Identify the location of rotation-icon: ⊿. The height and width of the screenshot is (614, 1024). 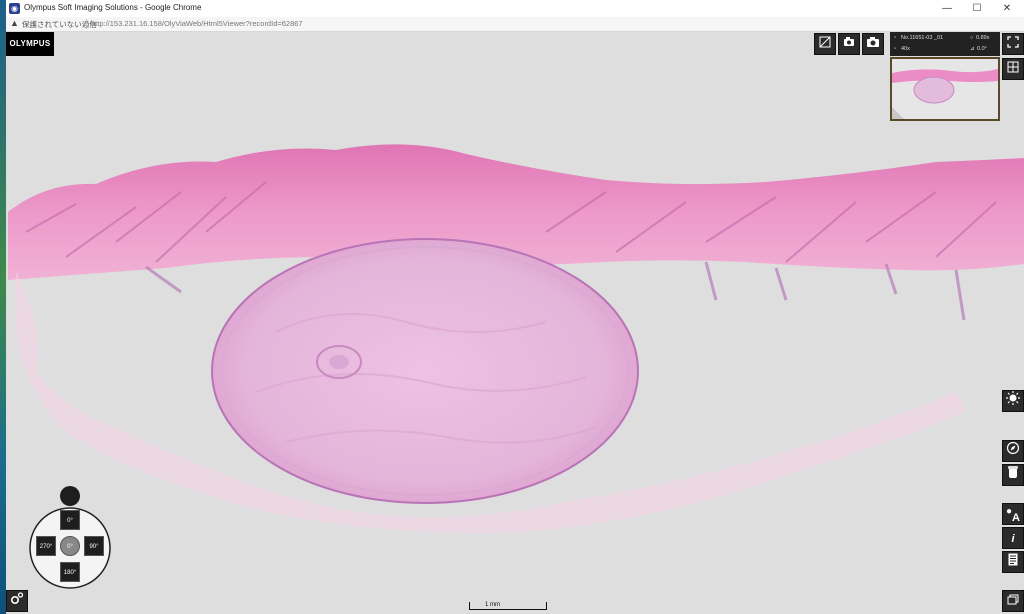
(972, 49).